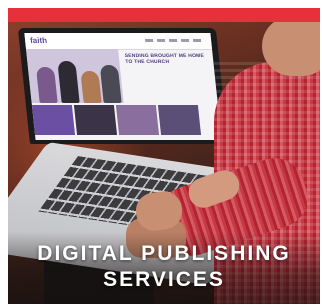 This screenshot has height=307, width=322. I want to click on website-hero-image, so click(75, 76).